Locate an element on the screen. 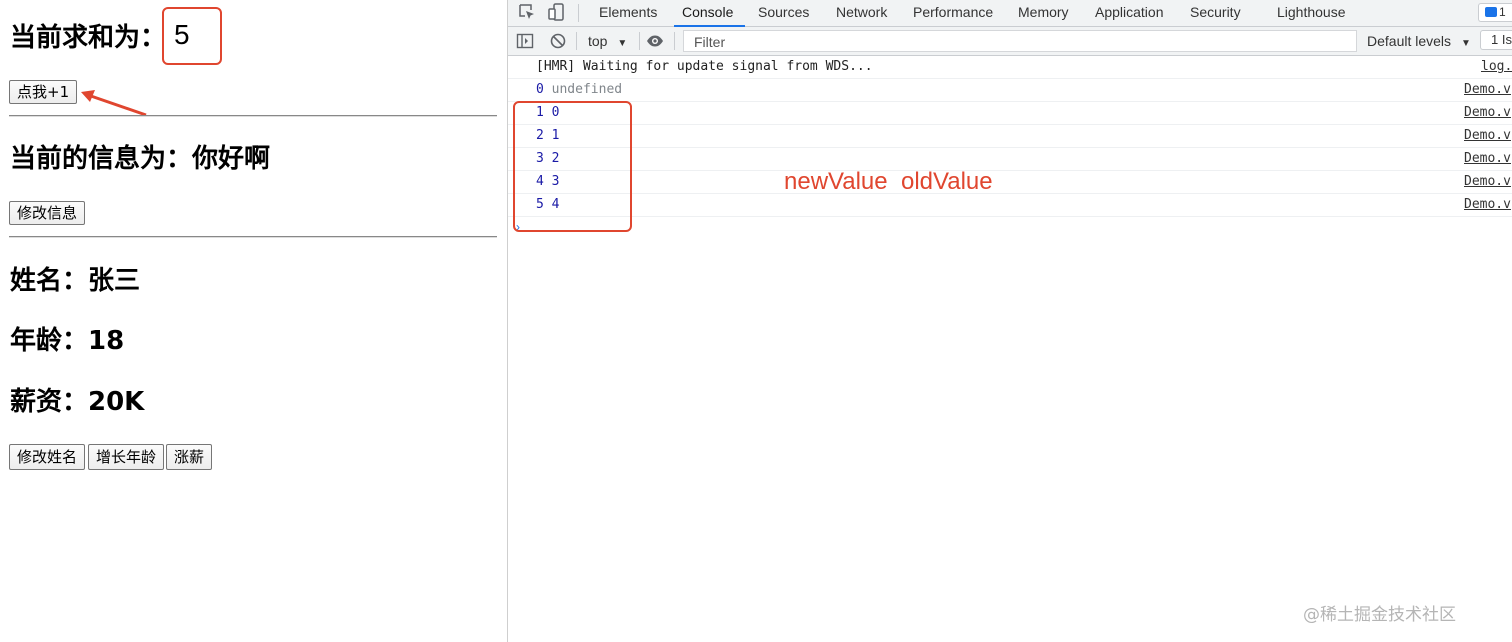 The image size is (1512, 642). log-levels-dropdown: Default levels ▼ is located at coordinates (1419, 41).